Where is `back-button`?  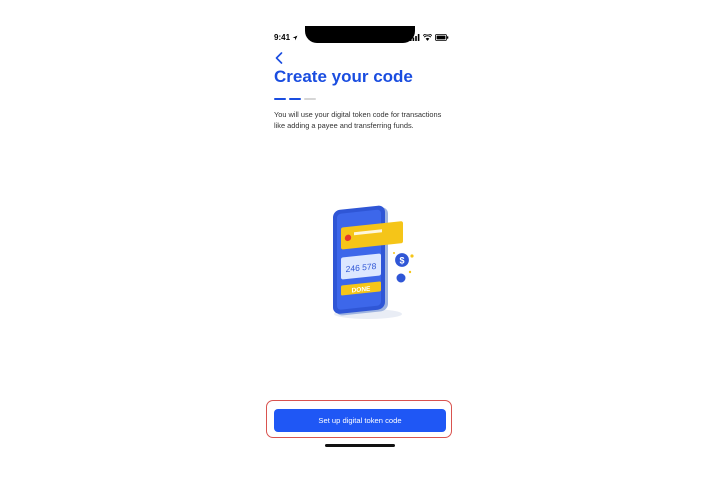 back-button is located at coordinates (279, 58).